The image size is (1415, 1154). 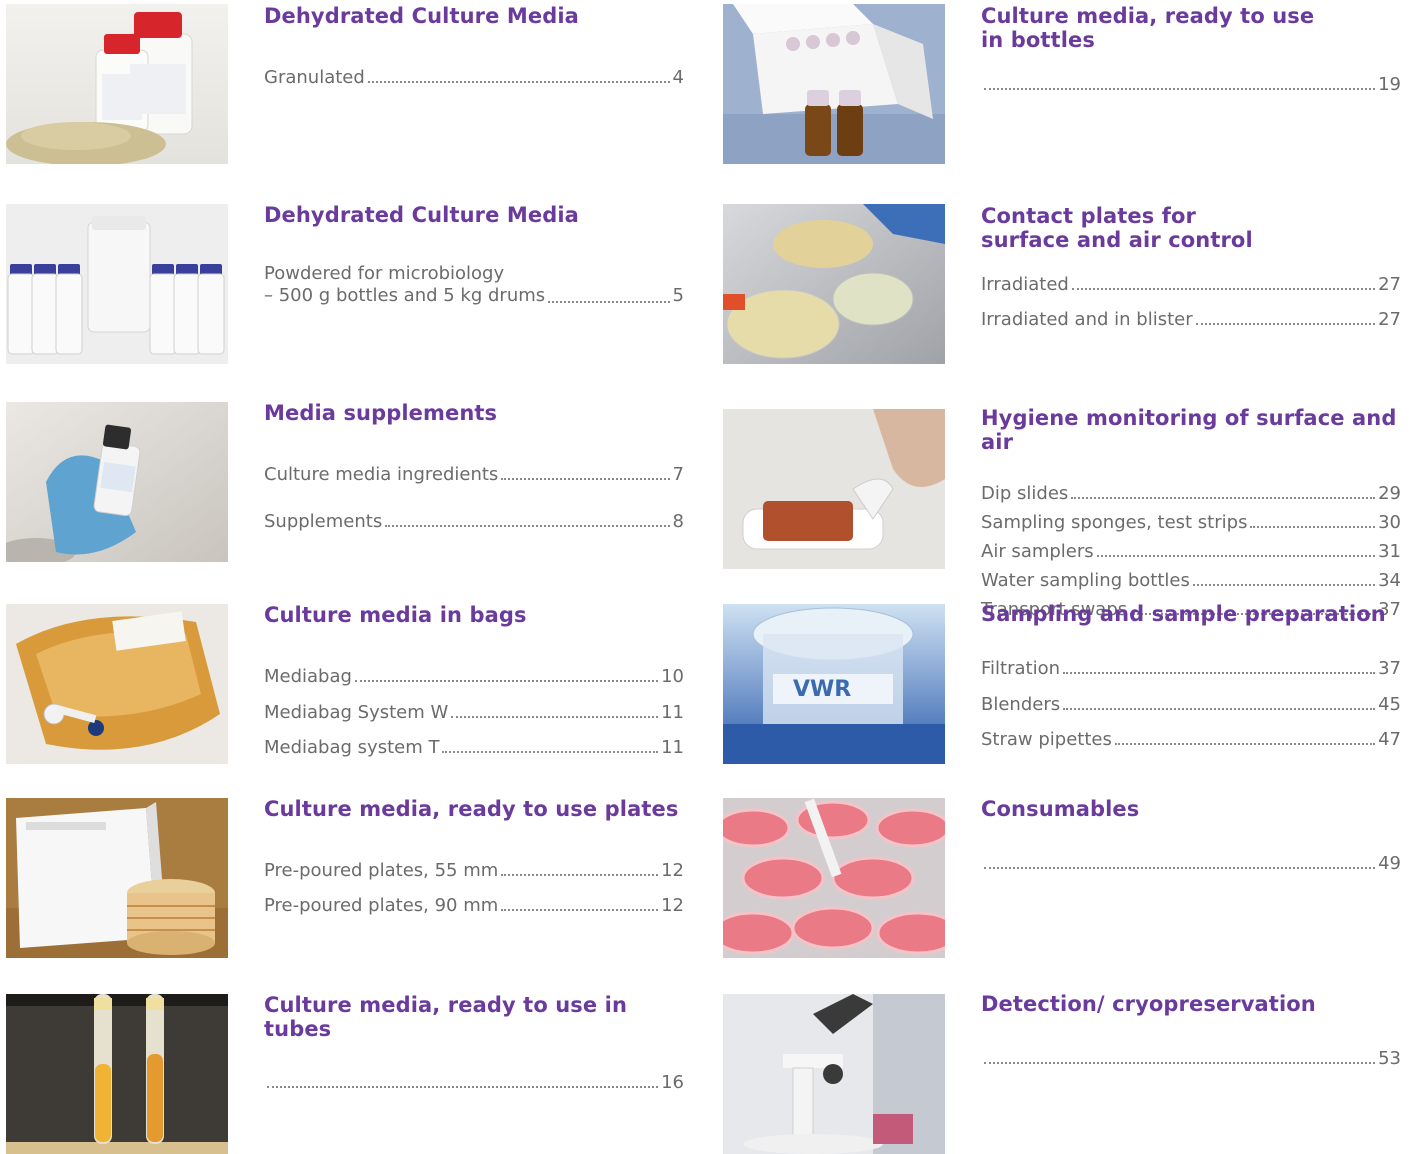 What do you see at coordinates (834, 489) in the screenshot?
I see `dip-slide-photo` at bounding box center [834, 489].